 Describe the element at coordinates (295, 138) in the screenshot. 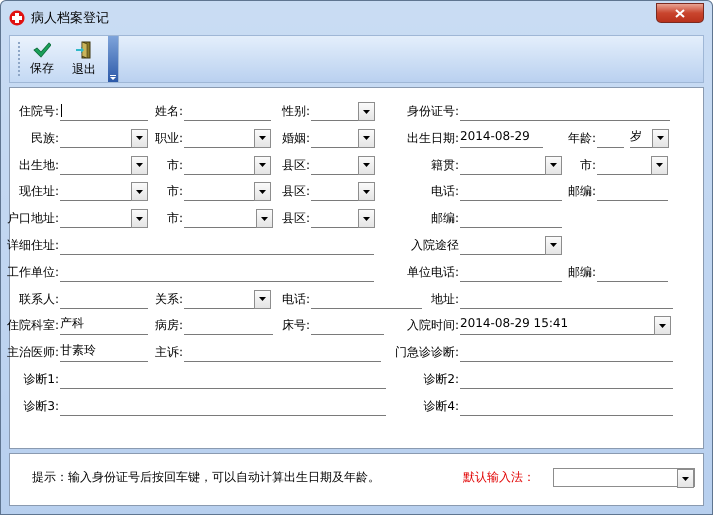

I see `field-label: 婚姻:` at that location.